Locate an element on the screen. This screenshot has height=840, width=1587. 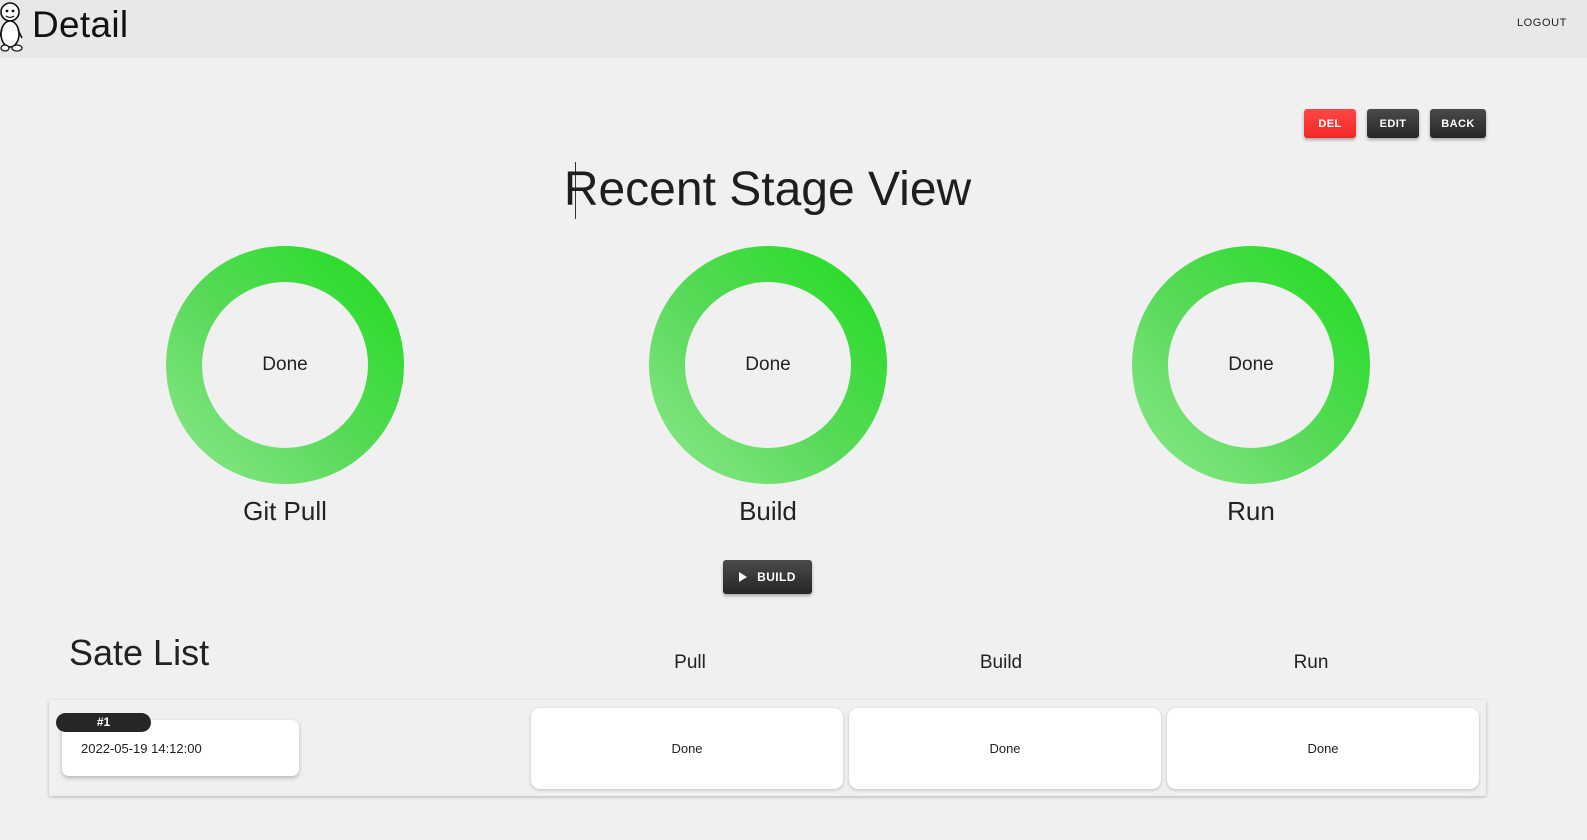
back-button: BACK is located at coordinates (1458, 123).